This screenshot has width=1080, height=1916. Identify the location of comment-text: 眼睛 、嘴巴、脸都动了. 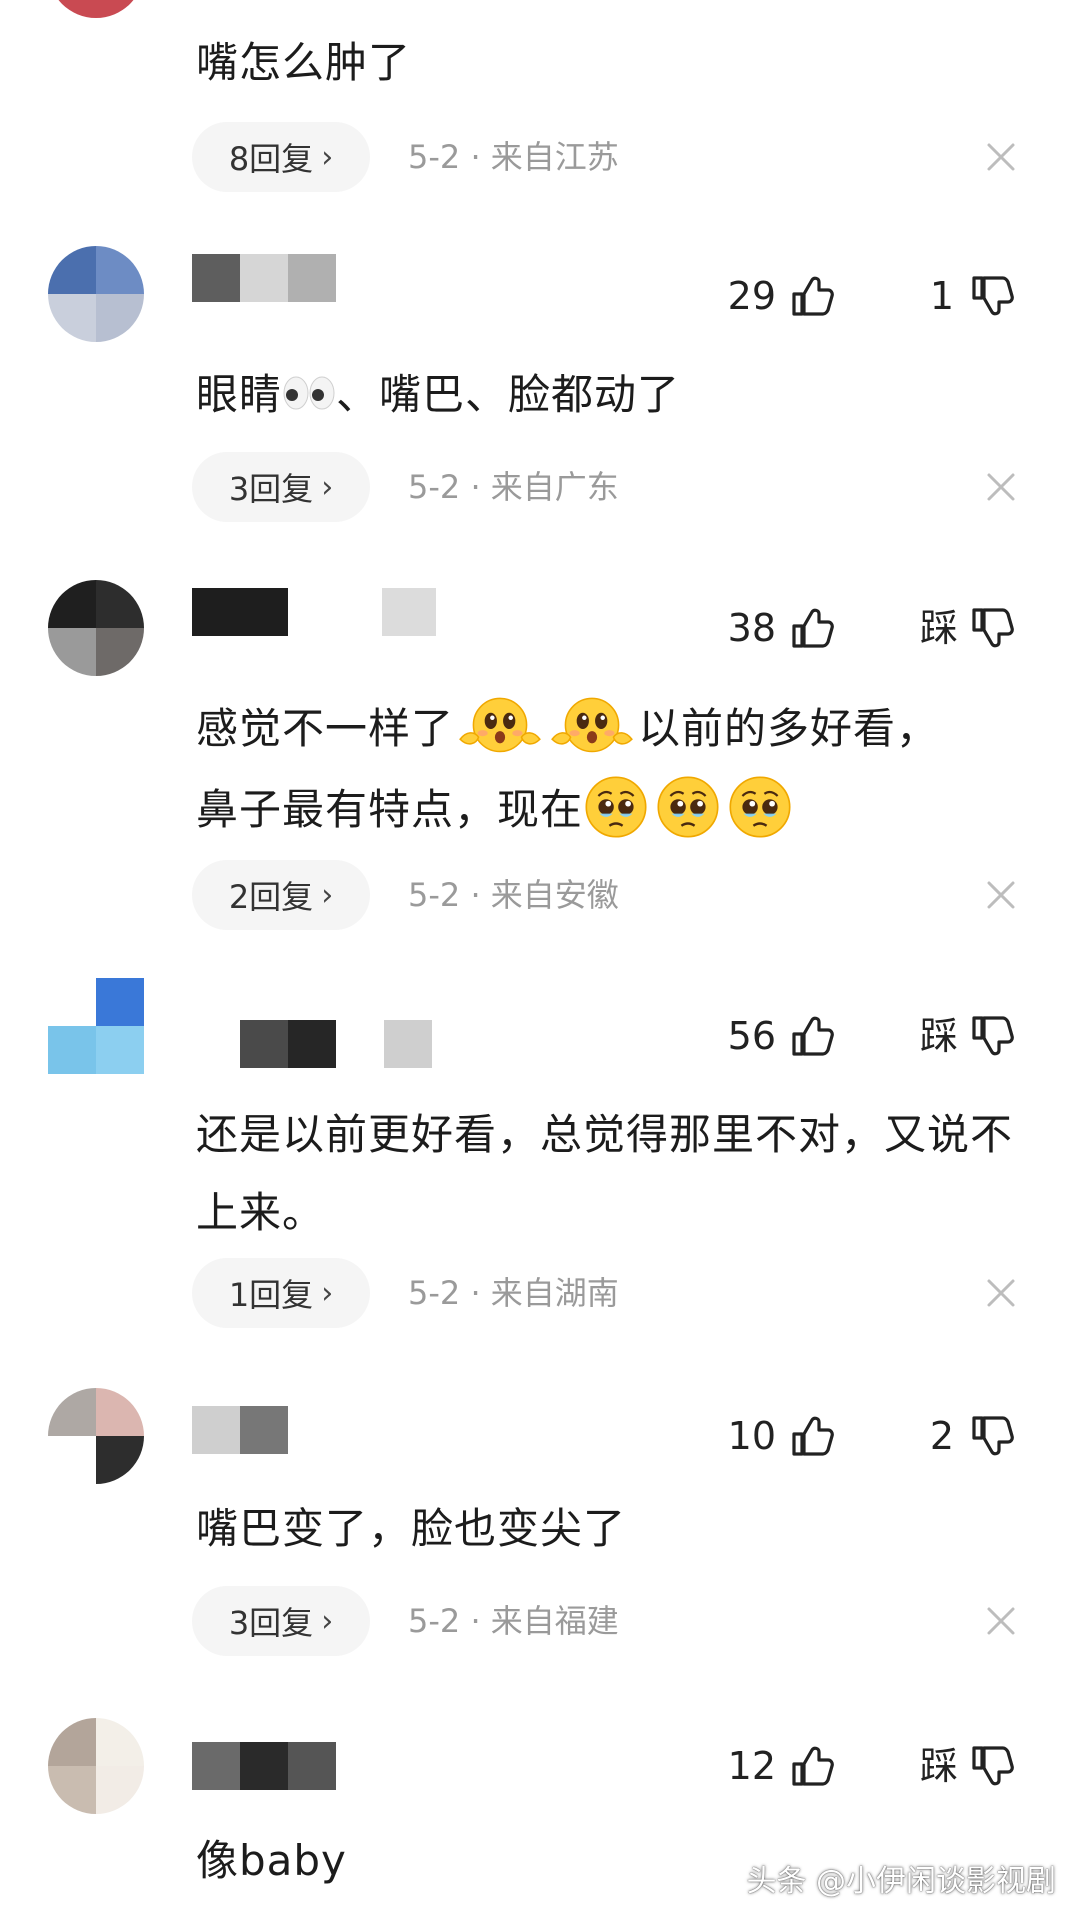
(616, 395).